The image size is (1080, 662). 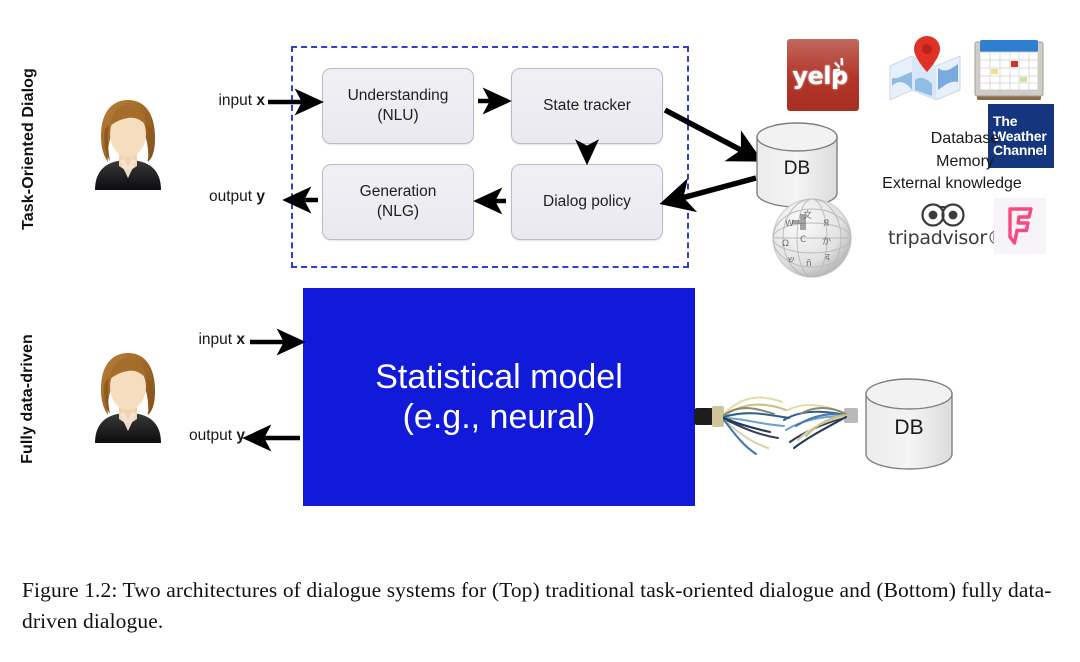 What do you see at coordinates (713, 134) in the screenshot?
I see `arrow-state-tracker-to-db` at bounding box center [713, 134].